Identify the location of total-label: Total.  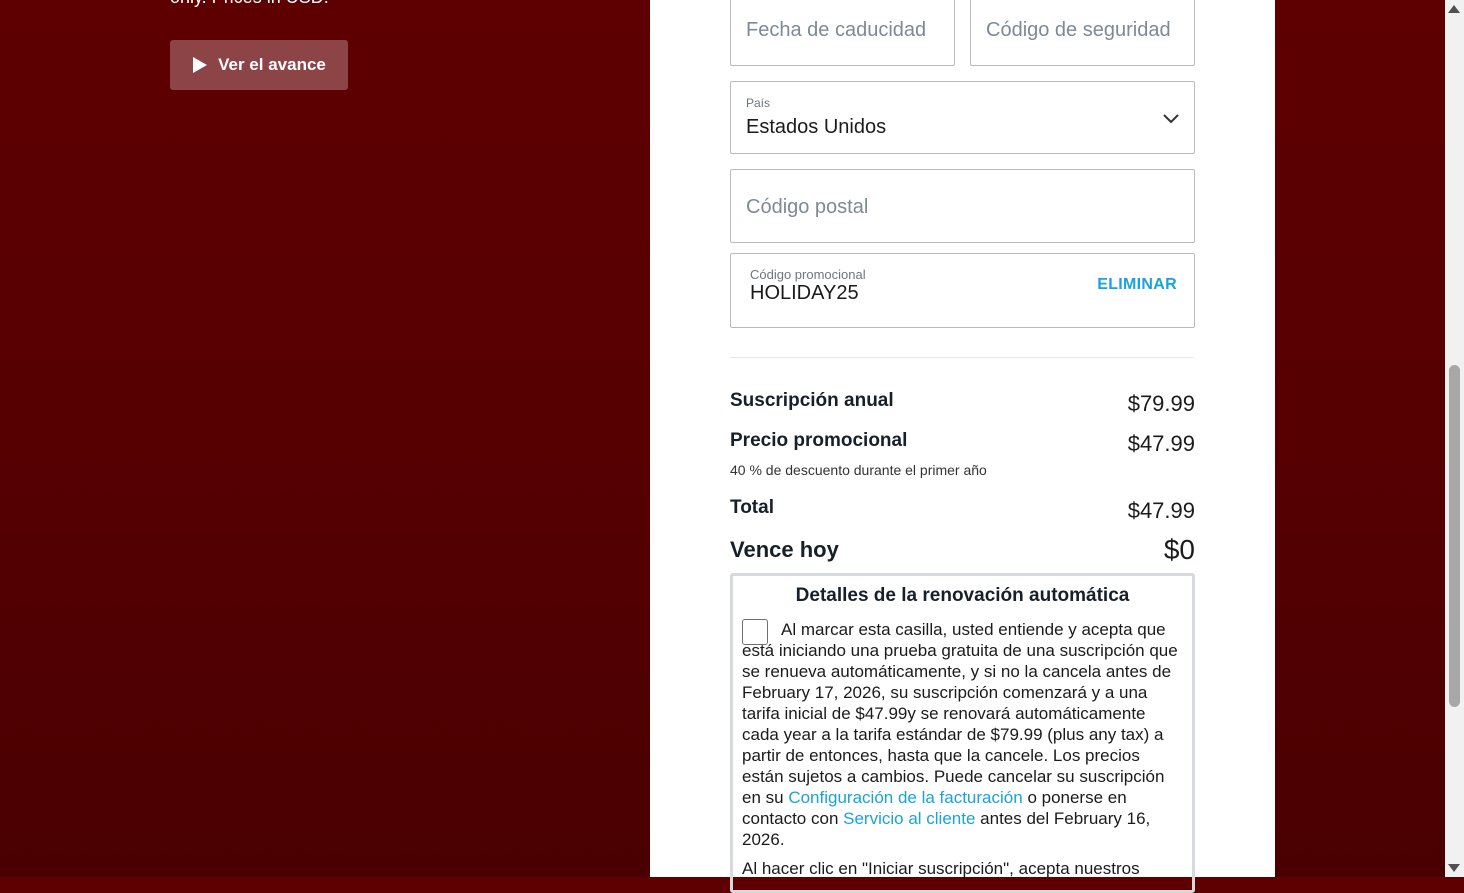
(752, 507).